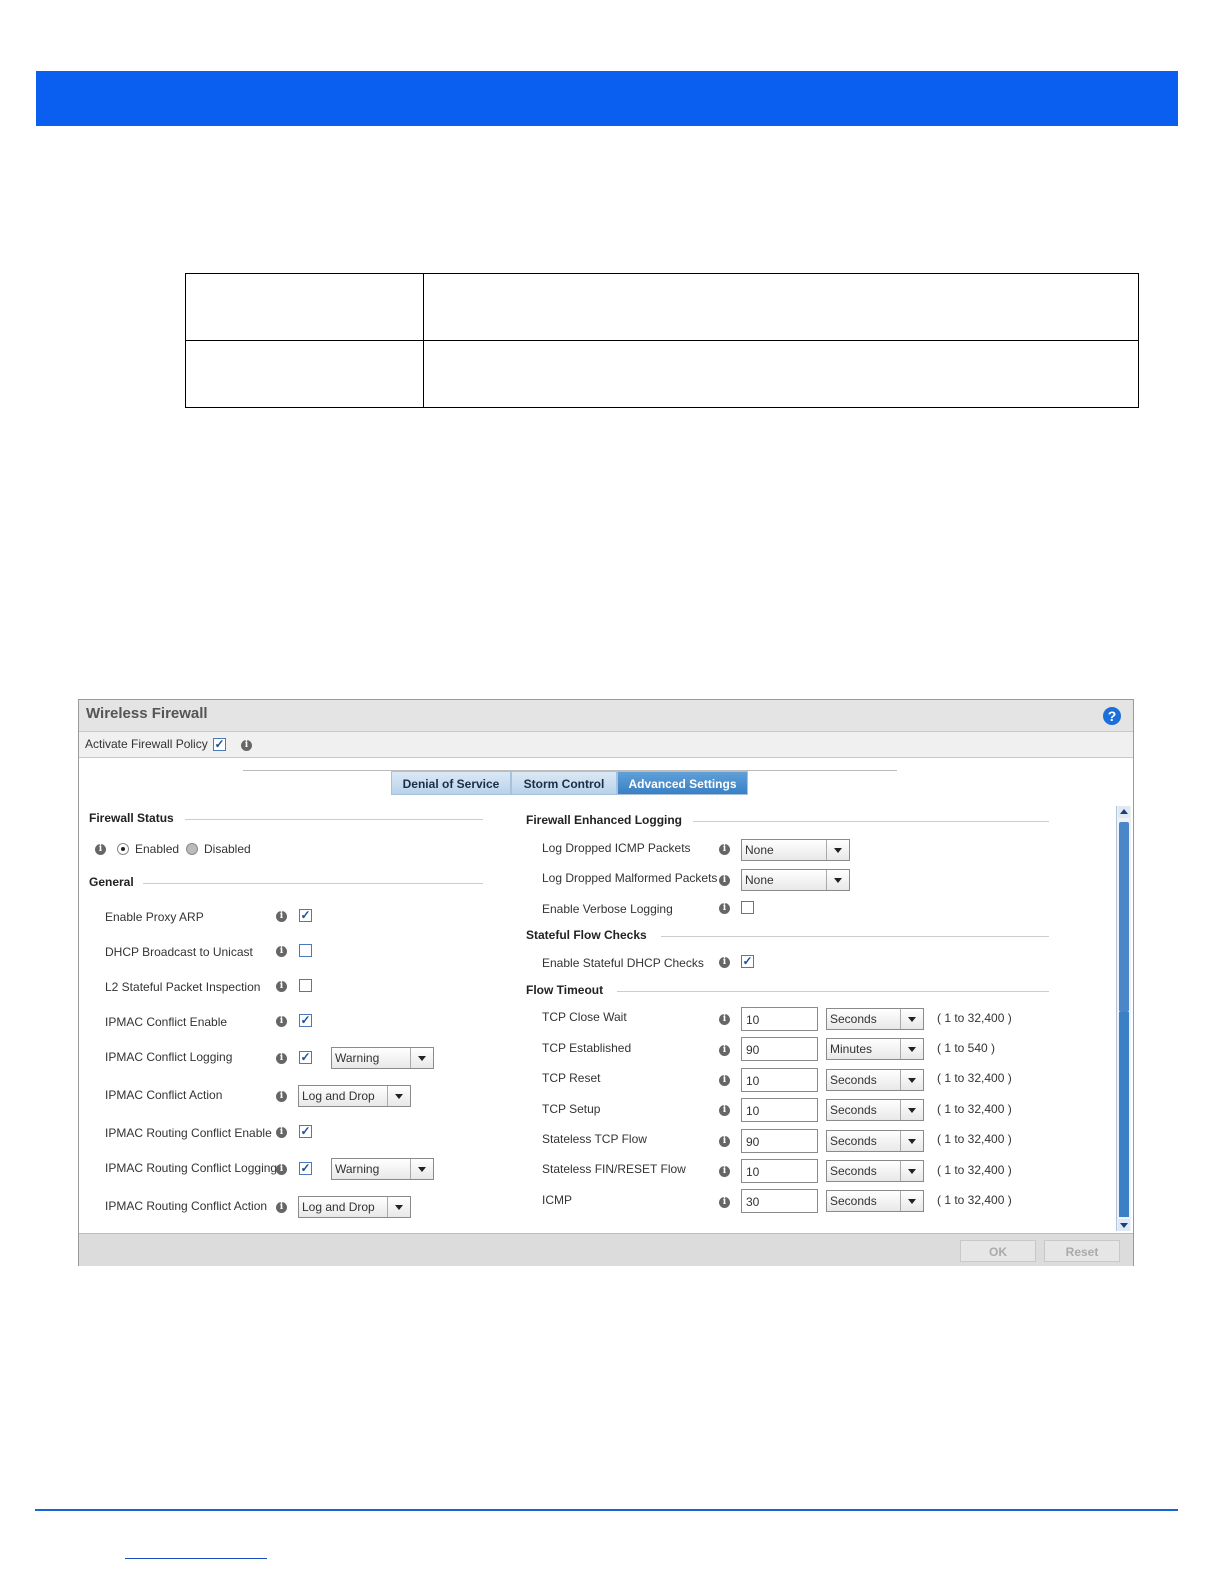 The width and height of the screenshot is (1224, 1584). Describe the element at coordinates (587, 1048) in the screenshot. I see `timeout-label: TCP Established` at that location.